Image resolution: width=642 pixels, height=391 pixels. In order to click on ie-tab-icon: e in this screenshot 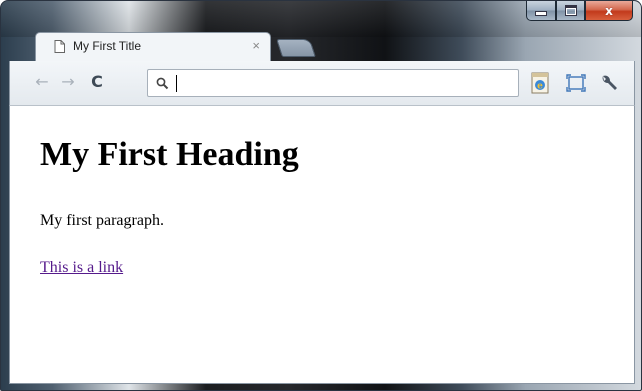, I will do `click(540, 83)`.